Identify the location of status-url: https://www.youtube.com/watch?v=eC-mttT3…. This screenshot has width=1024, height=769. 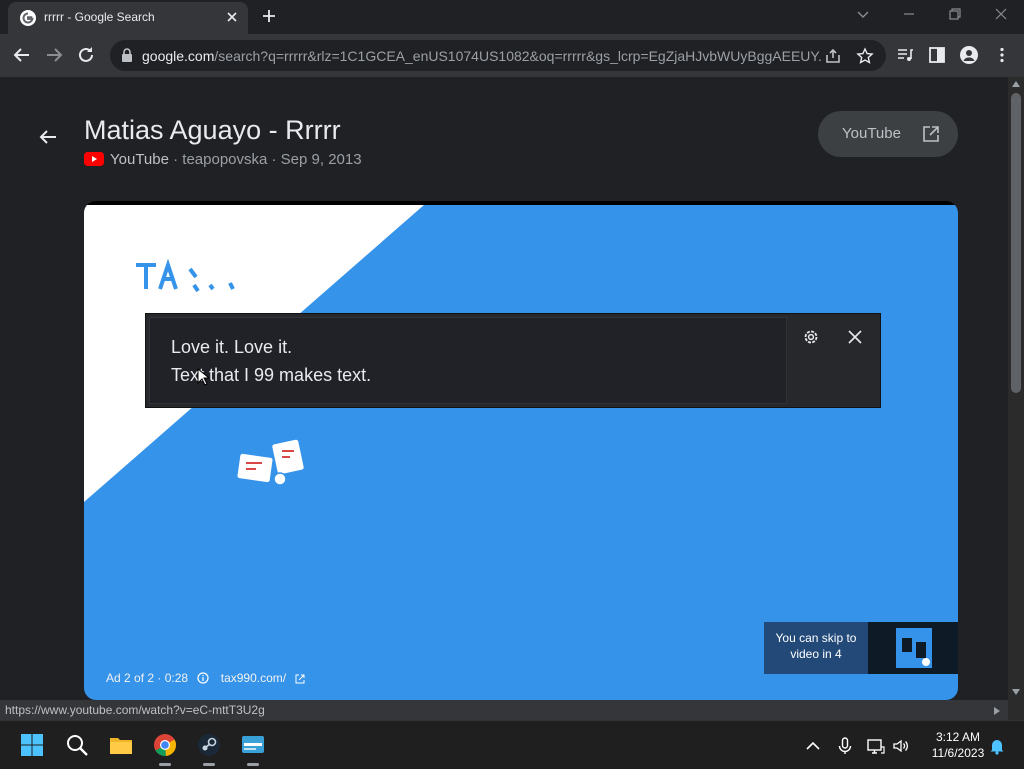
(135, 710).